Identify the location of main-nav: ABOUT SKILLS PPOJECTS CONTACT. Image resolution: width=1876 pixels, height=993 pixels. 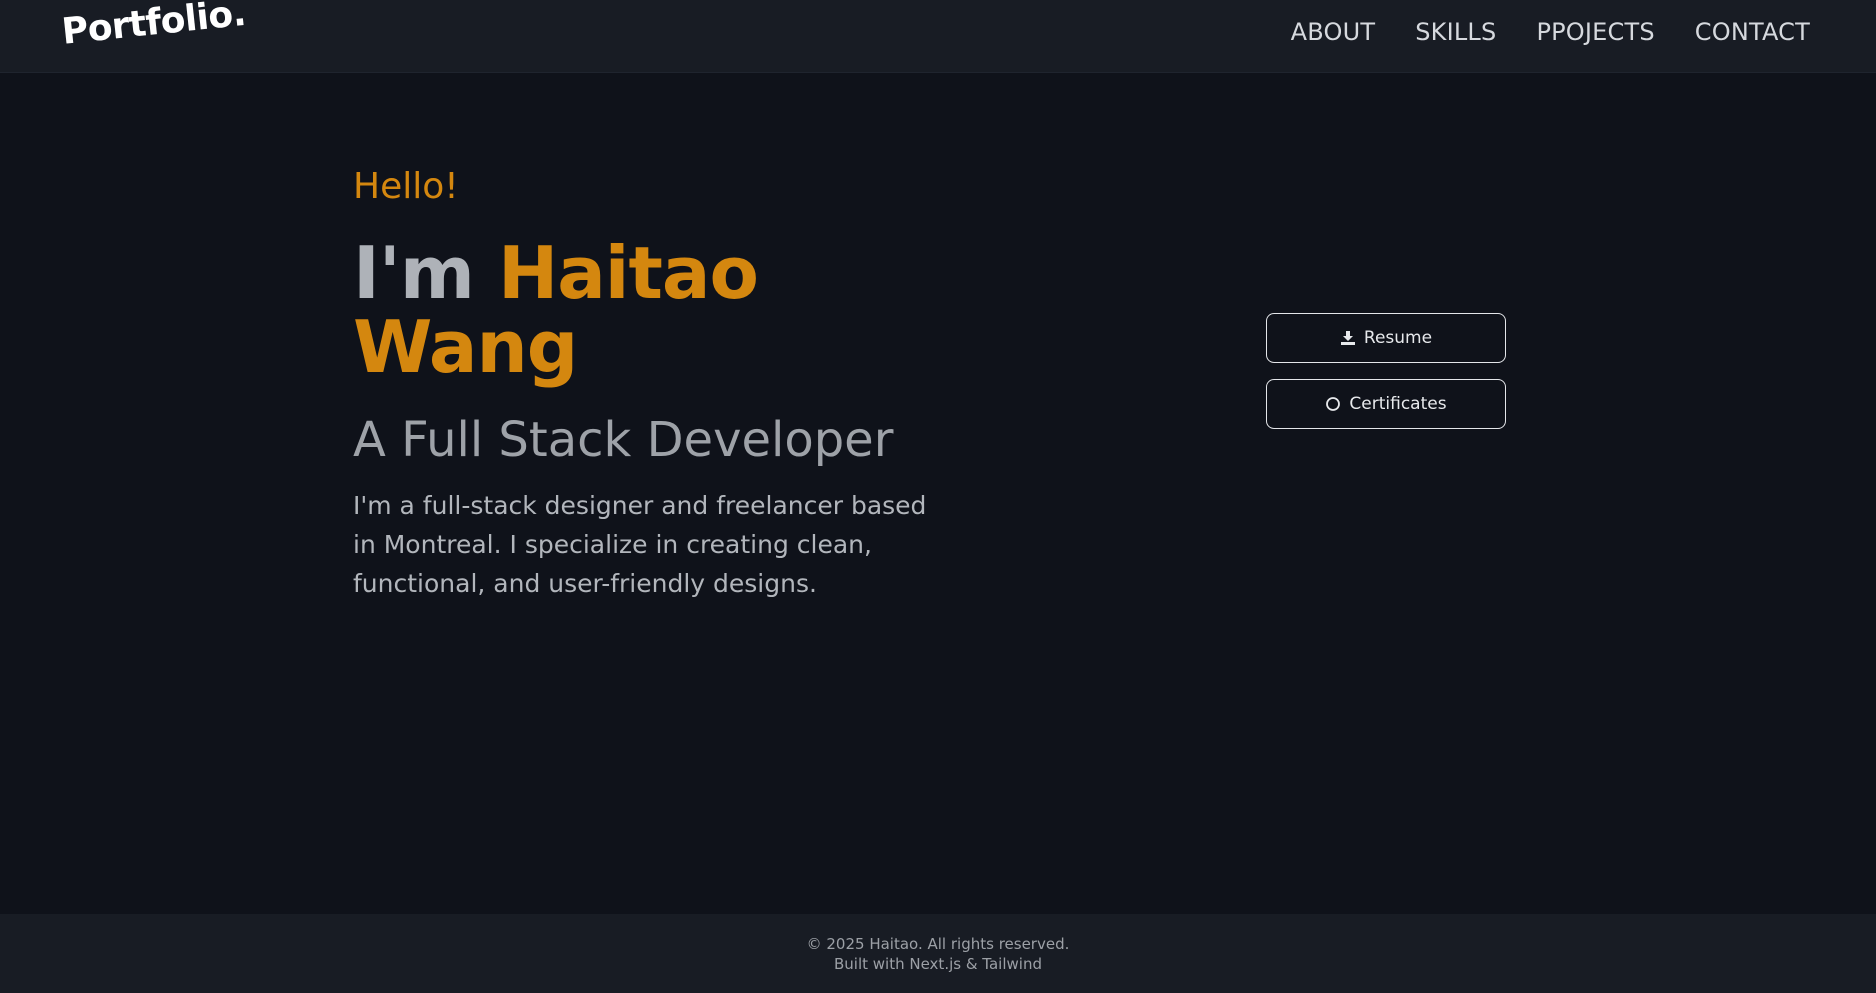
(1550, 32).